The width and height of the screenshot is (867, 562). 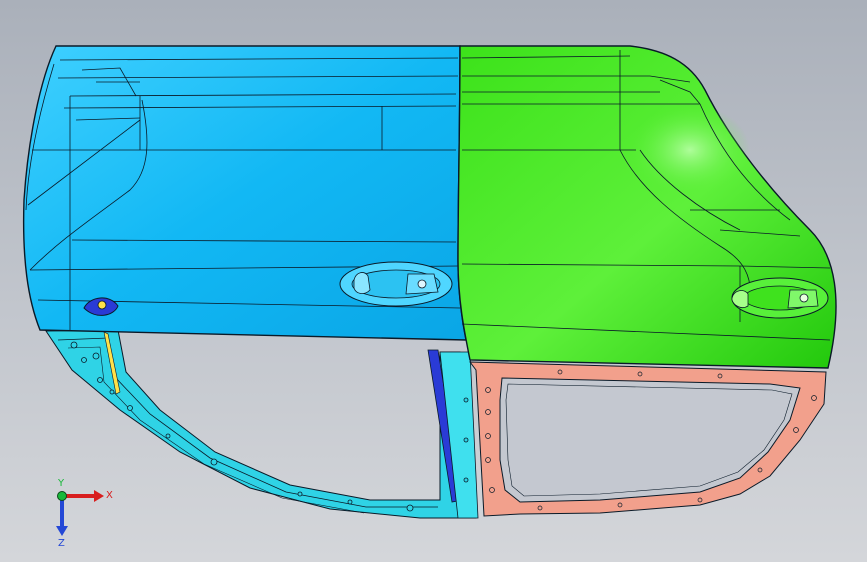 What do you see at coordinates (690, 150) in the screenshot?
I see `rear-door-highlight` at bounding box center [690, 150].